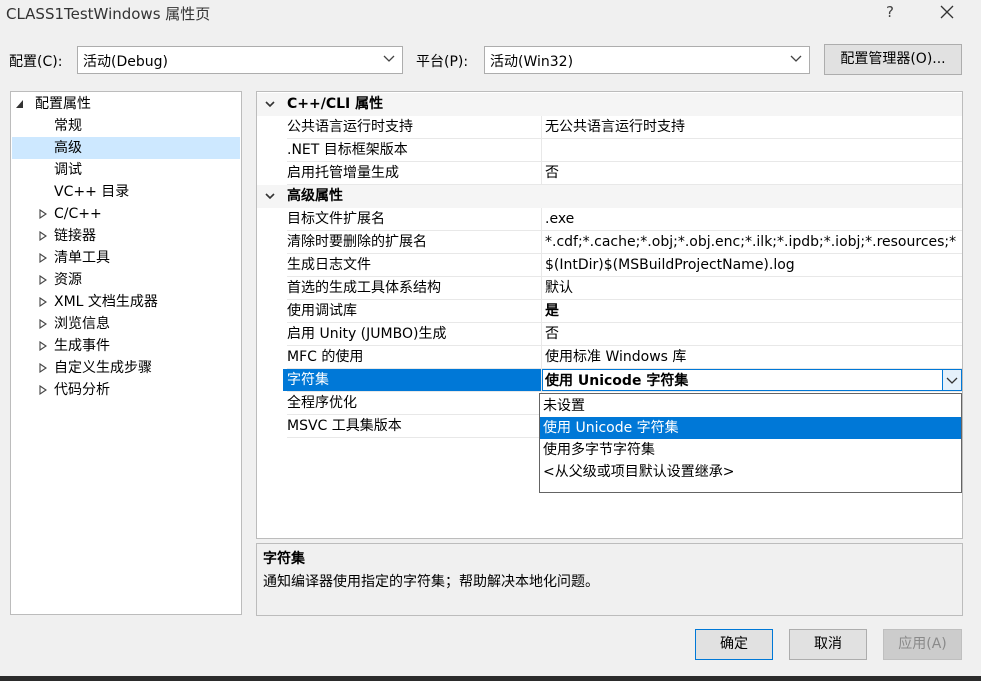  I want to click on tree-item: 链接器, so click(126, 236).